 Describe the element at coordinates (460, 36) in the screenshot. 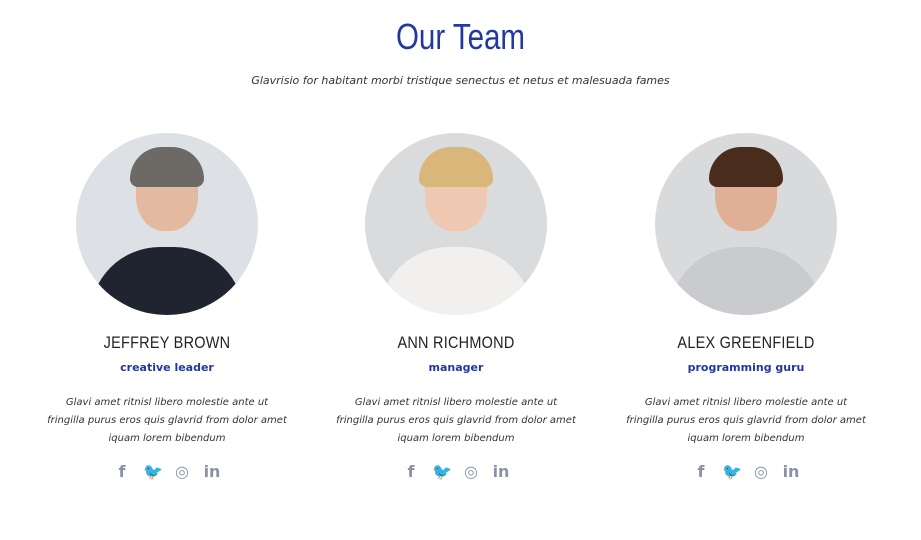

I see `page-title: Our Team` at that location.